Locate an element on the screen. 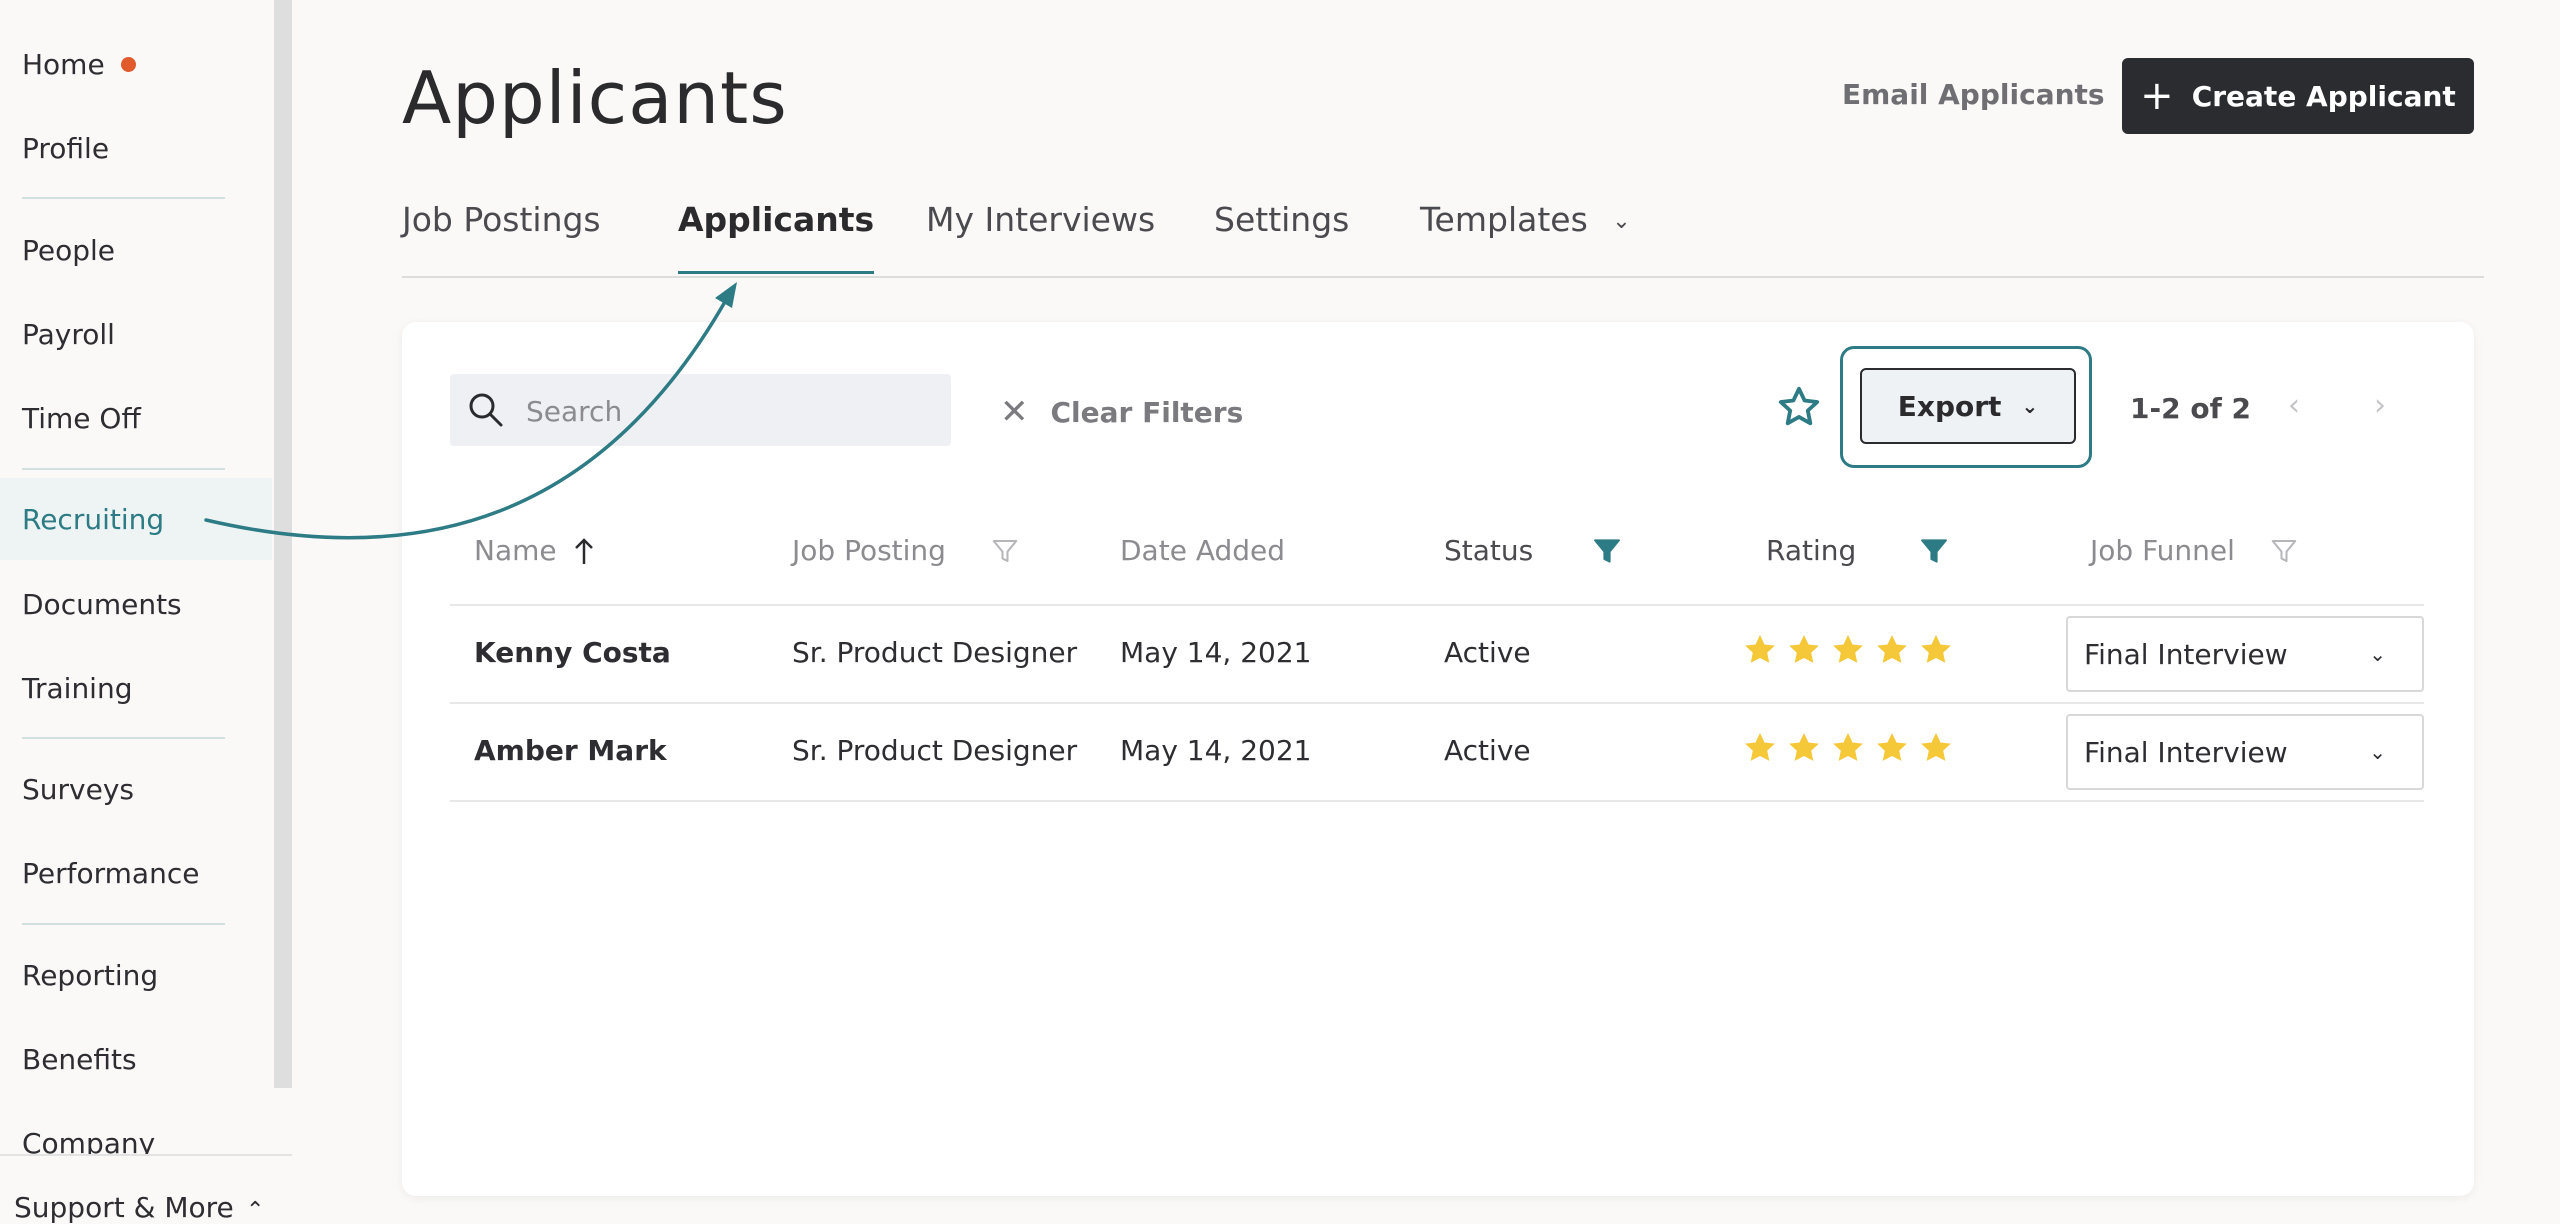 The height and width of the screenshot is (1224, 2560). applicant-name: Kenny Costa is located at coordinates (572, 652).